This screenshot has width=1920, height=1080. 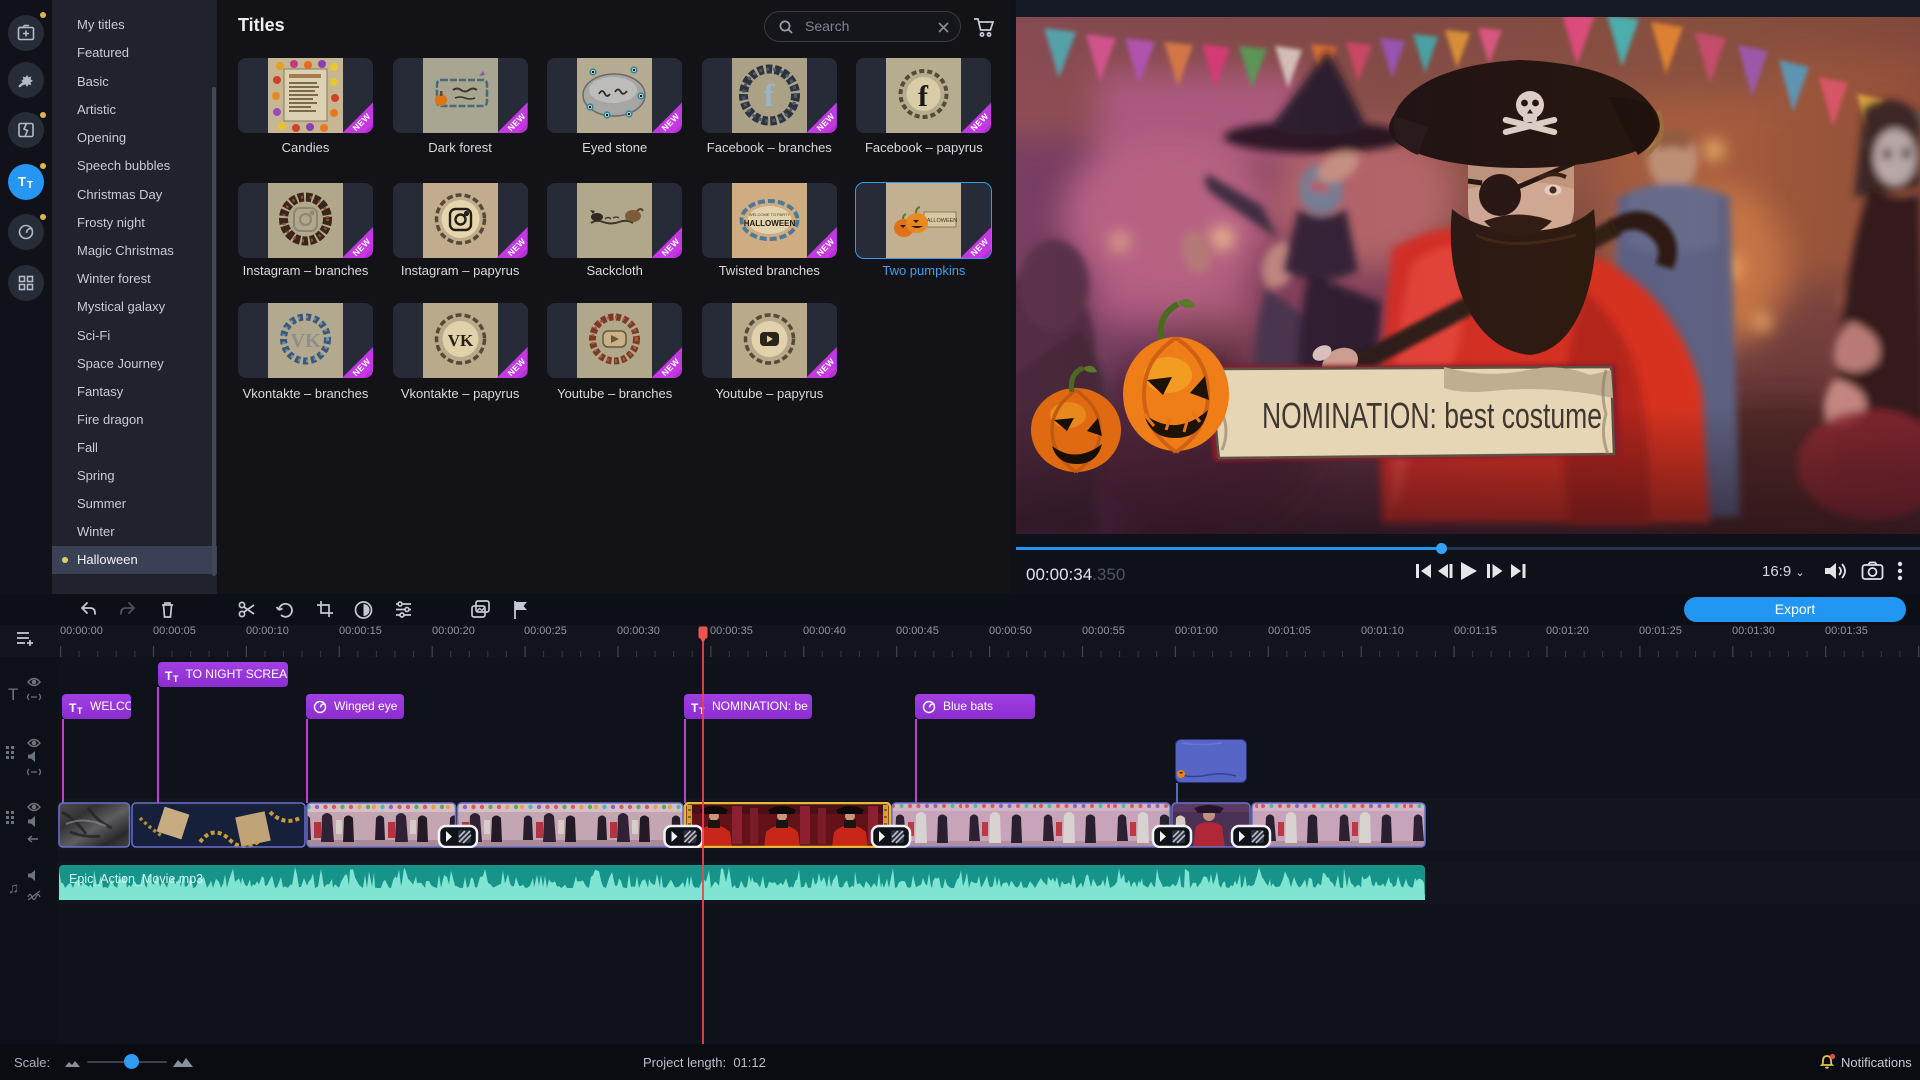 What do you see at coordinates (770, 214) in the screenshot?
I see `svg-text: WELCOME TO PARTY` at bounding box center [770, 214].